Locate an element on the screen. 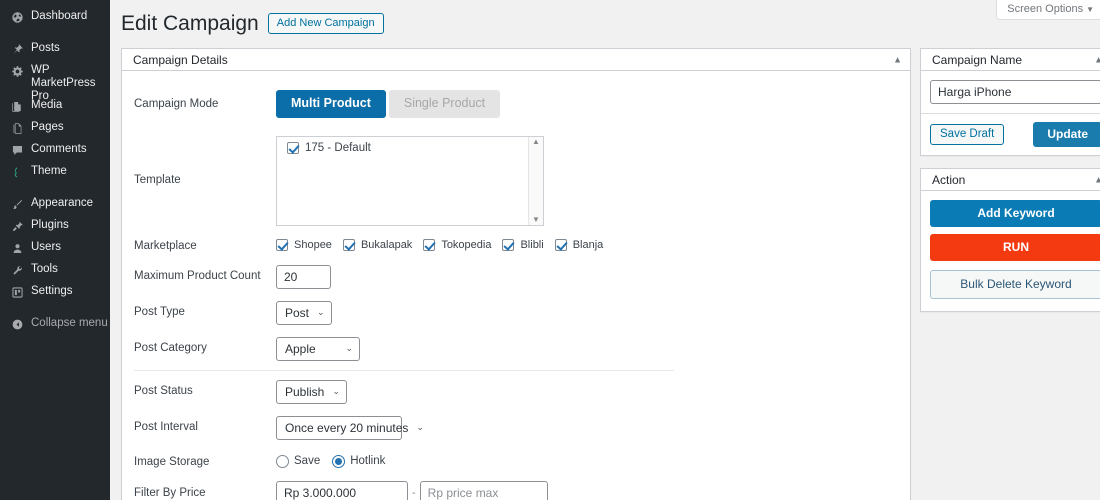 The width and height of the screenshot is (1100, 500). marketplace-option-bukalapak: Bukalapak is located at coordinates (377, 244).